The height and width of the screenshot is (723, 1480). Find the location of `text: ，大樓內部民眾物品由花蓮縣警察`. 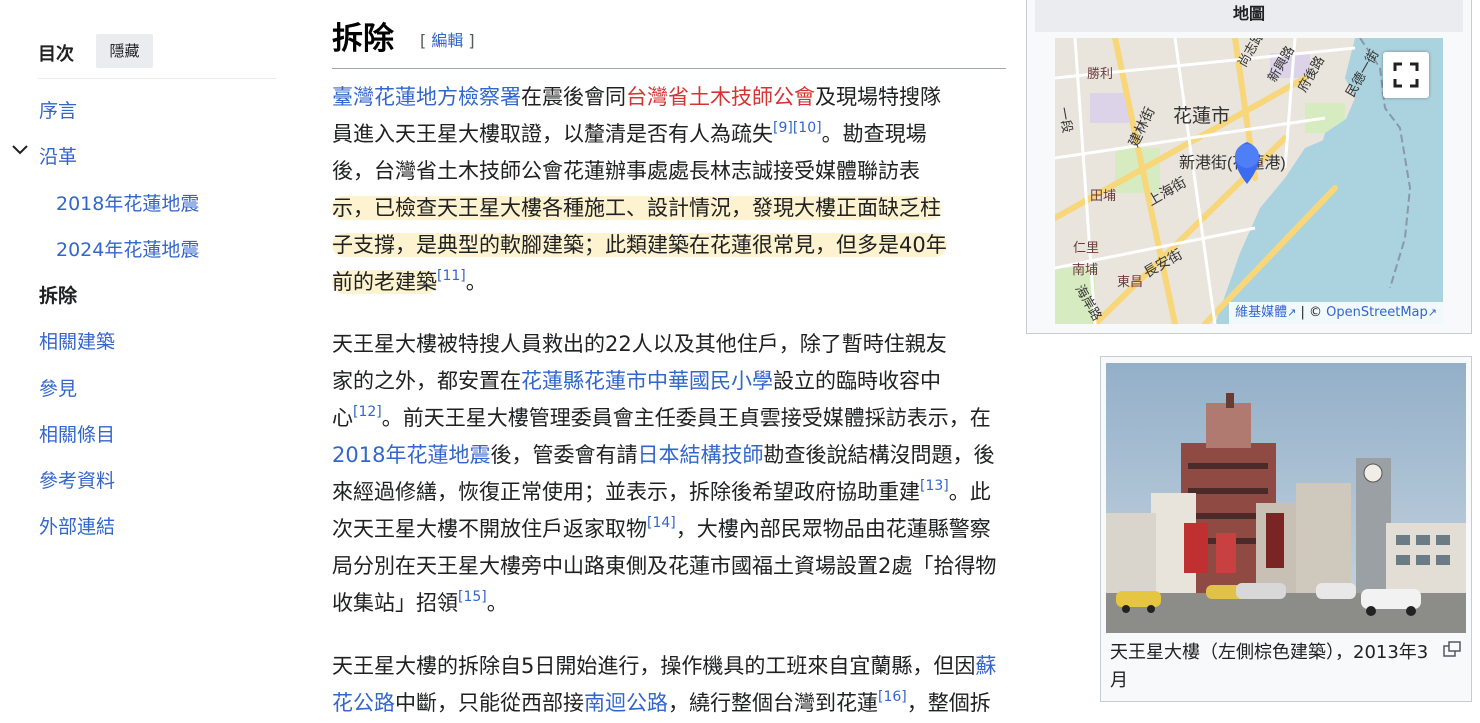

text: ，大樓內部民眾物品由花蓮縣警察 is located at coordinates (833, 529).